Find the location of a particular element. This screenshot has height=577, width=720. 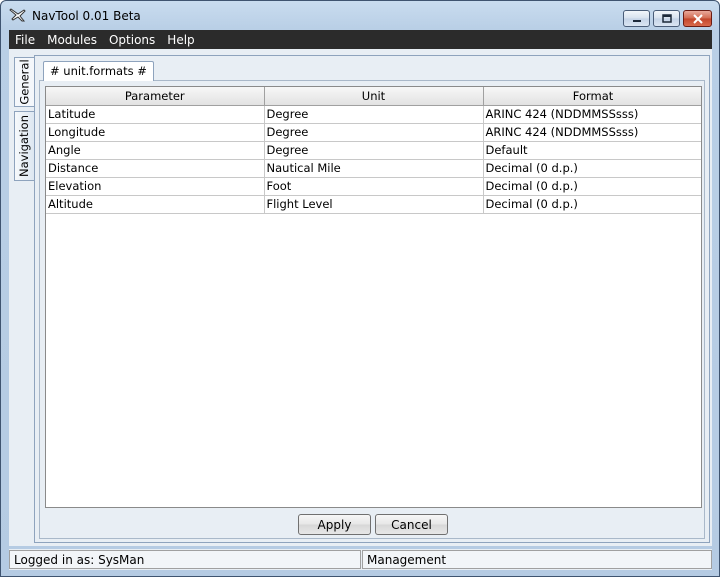

tab-navigation: Navigation is located at coordinates (24, 146).